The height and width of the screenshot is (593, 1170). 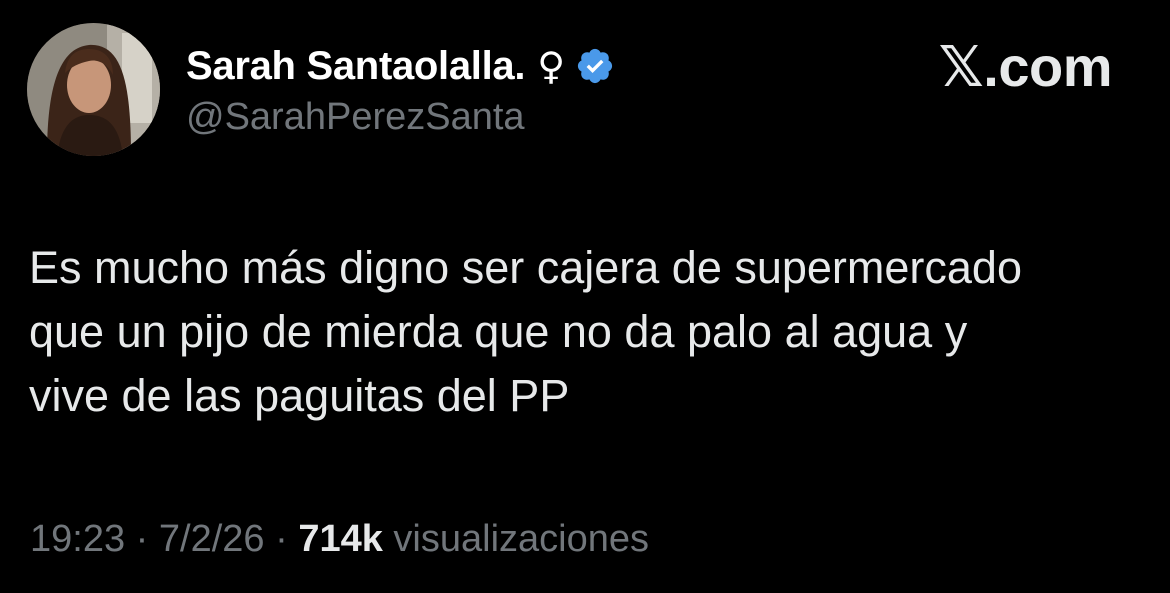 What do you see at coordinates (77, 539) in the screenshot?
I see `tweet-time: 19:23` at bounding box center [77, 539].